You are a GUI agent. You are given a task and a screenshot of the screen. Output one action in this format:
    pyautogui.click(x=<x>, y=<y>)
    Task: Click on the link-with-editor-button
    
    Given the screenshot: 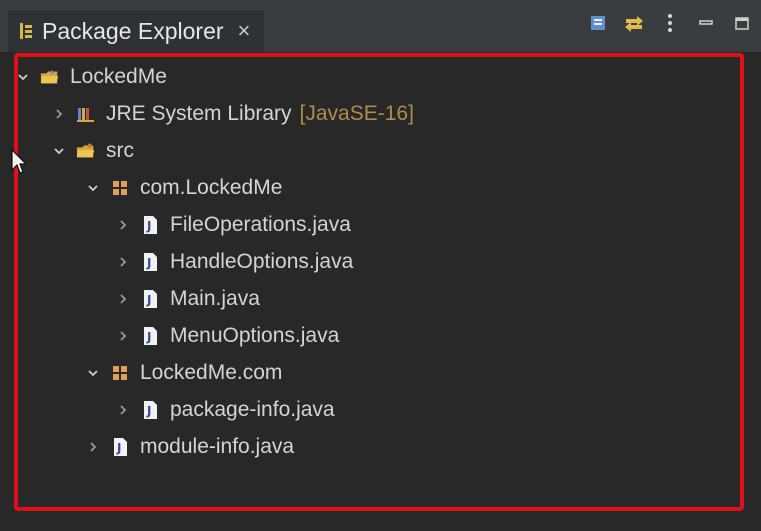 What is the action you would take?
    pyautogui.click(x=634, y=23)
    